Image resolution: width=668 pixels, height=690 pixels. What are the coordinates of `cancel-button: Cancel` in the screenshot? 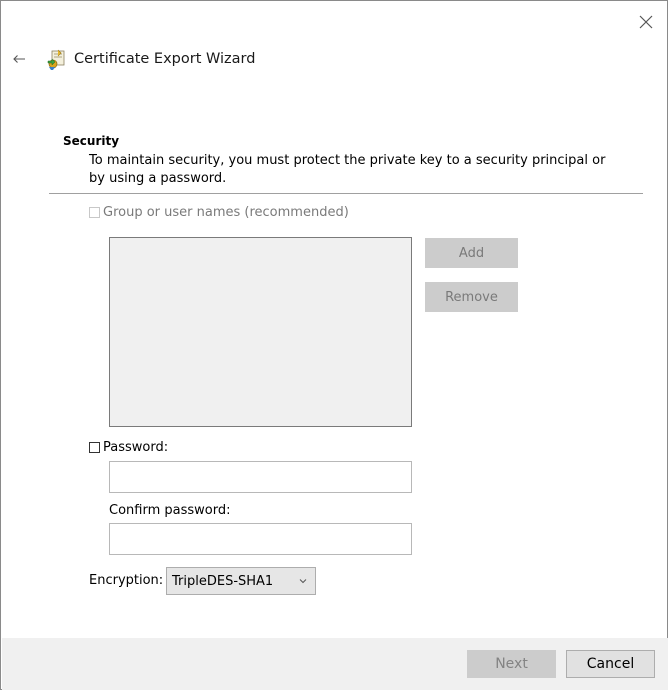 It's located at (610, 664).